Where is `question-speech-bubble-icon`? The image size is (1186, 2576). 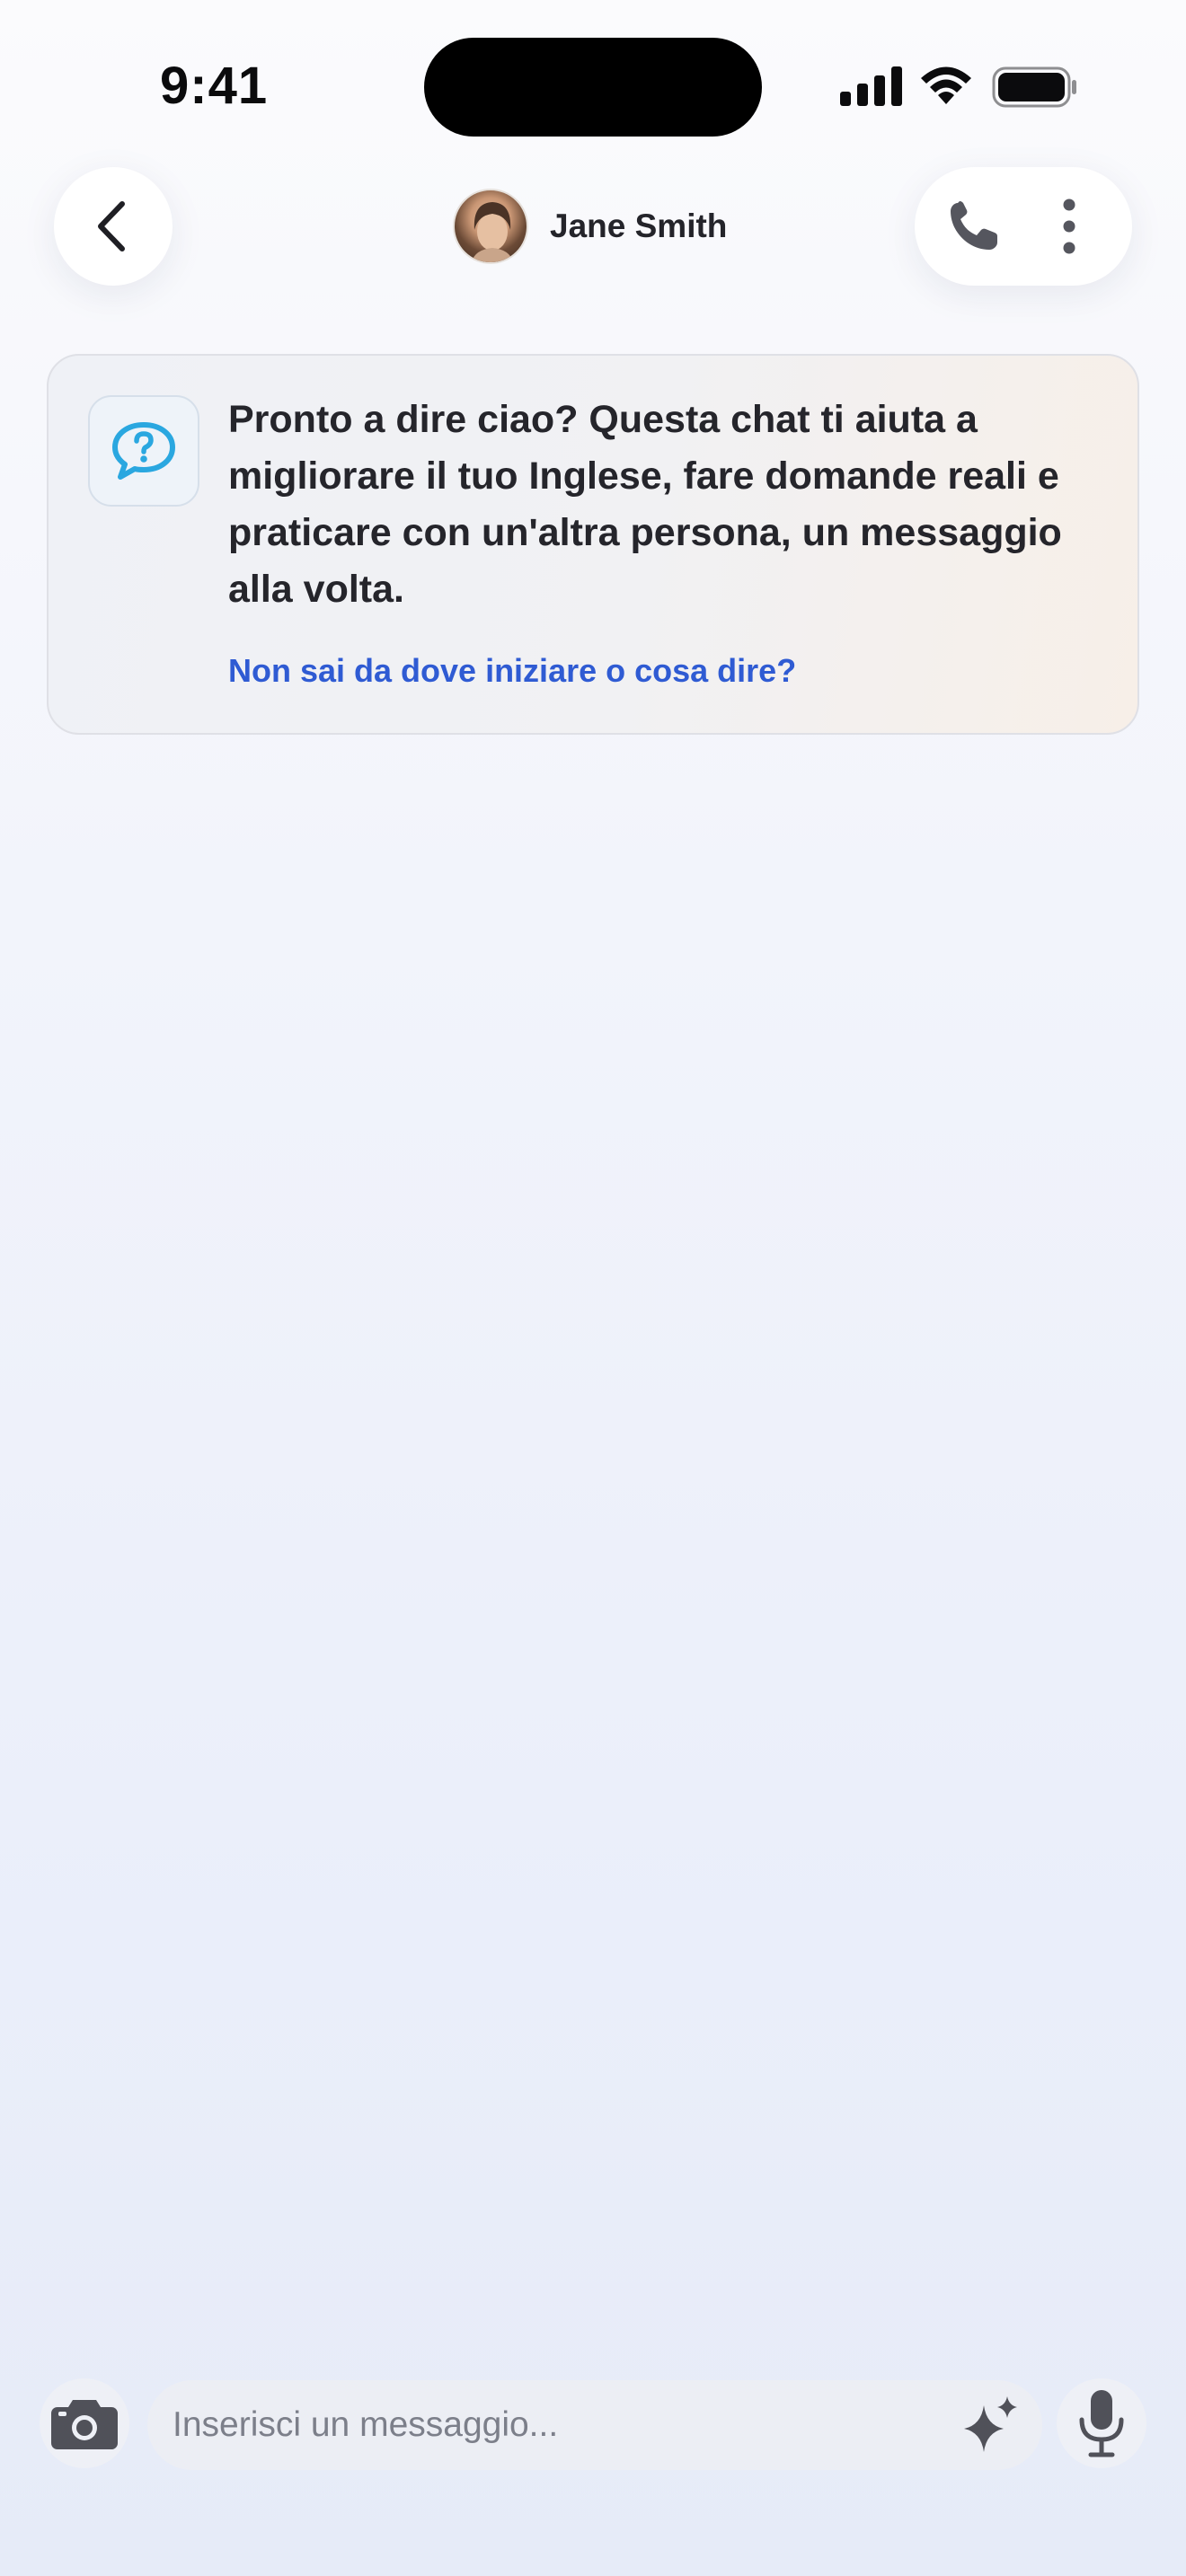 question-speech-bubble-icon is located at coordinates (143, 451).